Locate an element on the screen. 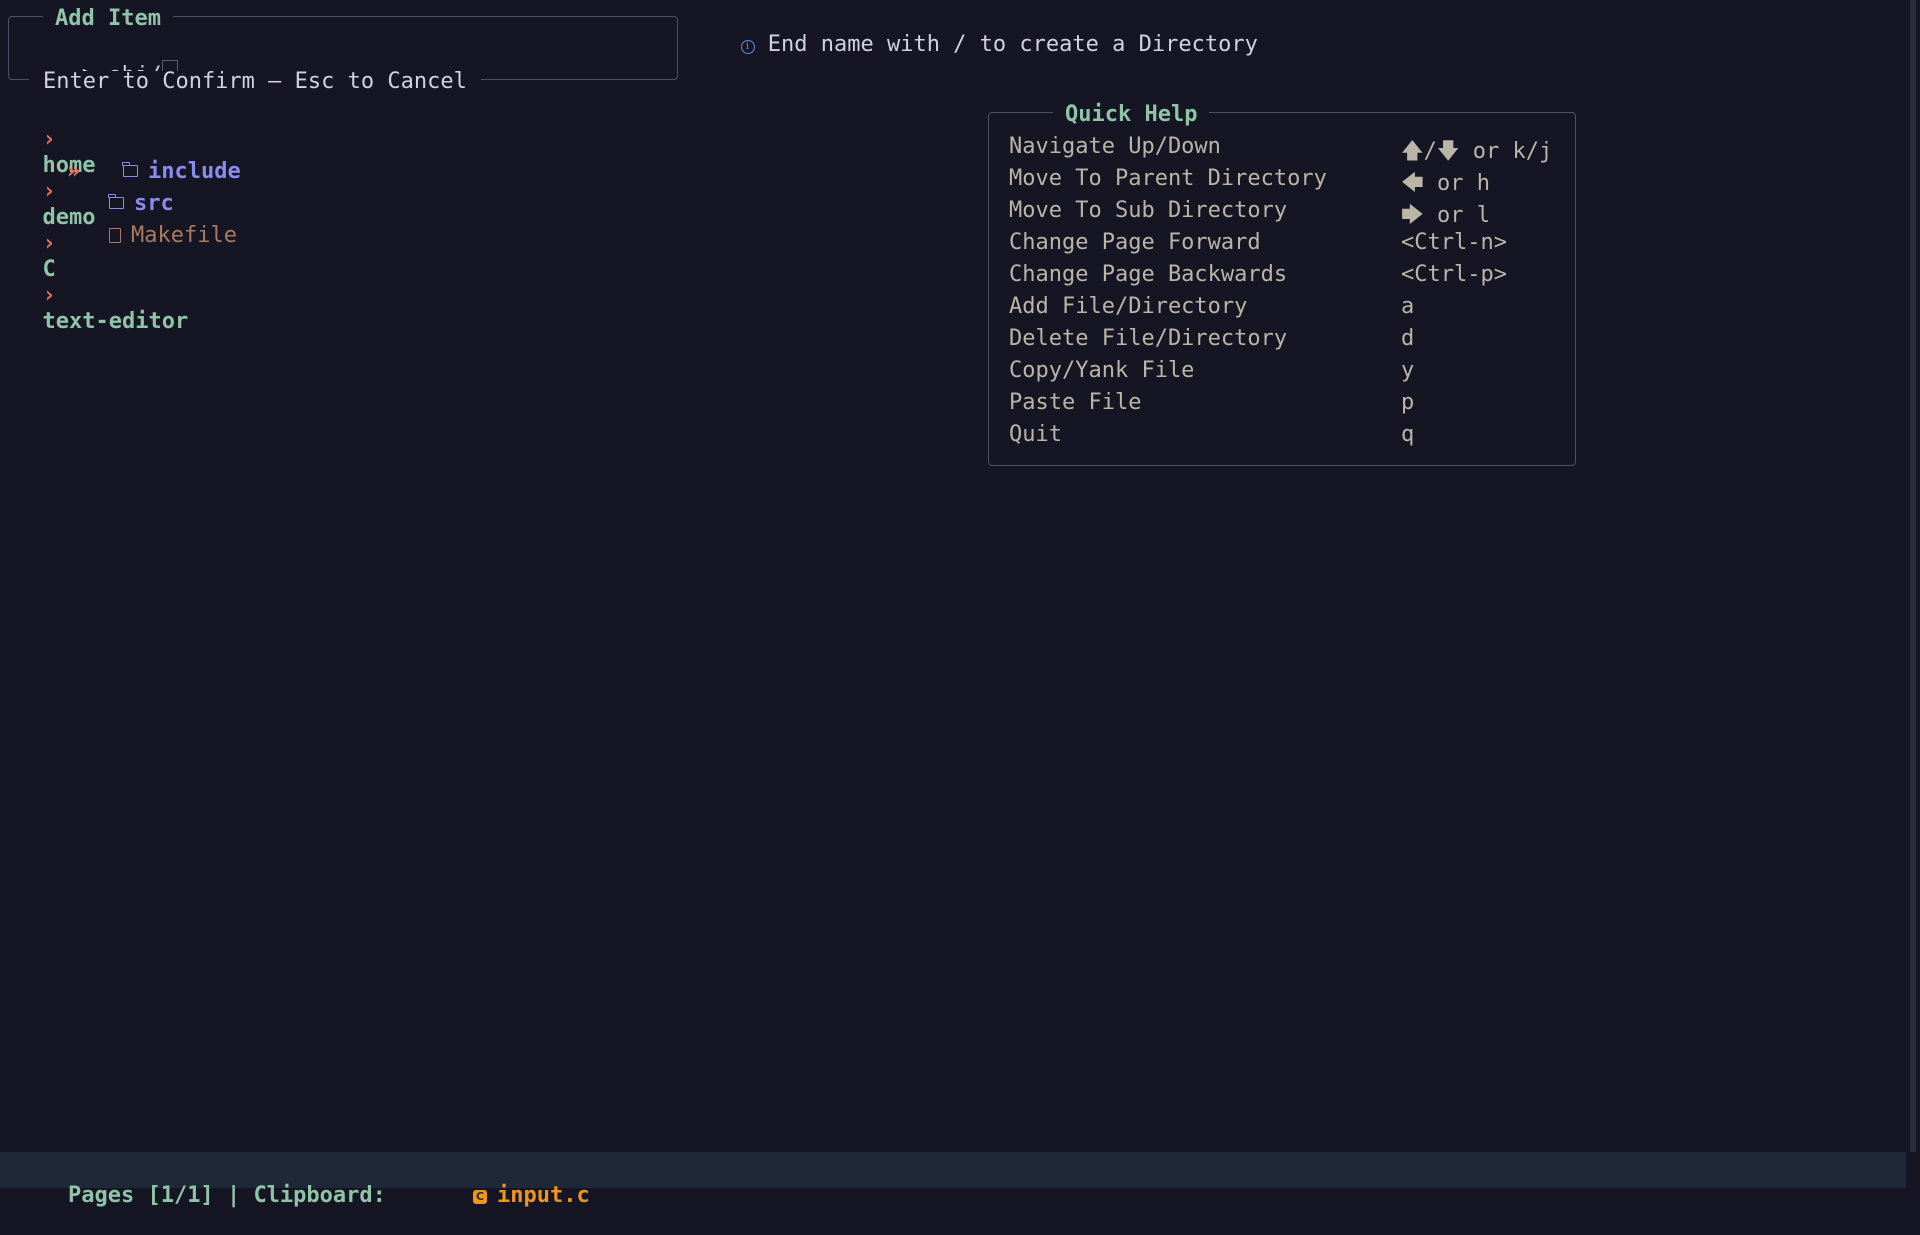 The height and width of the screenshot is (1235, 1920). list-item-makefile: Makefile is located at coordinates (146, 236).